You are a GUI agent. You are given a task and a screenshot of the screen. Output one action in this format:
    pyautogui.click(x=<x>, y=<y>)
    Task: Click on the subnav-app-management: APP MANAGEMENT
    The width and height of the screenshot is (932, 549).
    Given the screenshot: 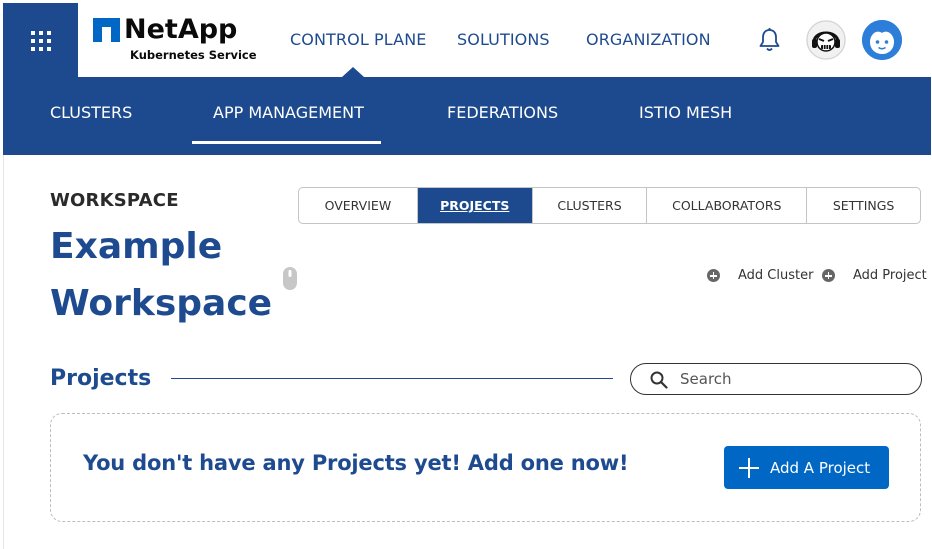 What is the action you would take?
    pyautogui.click(x=288, y=112)
    